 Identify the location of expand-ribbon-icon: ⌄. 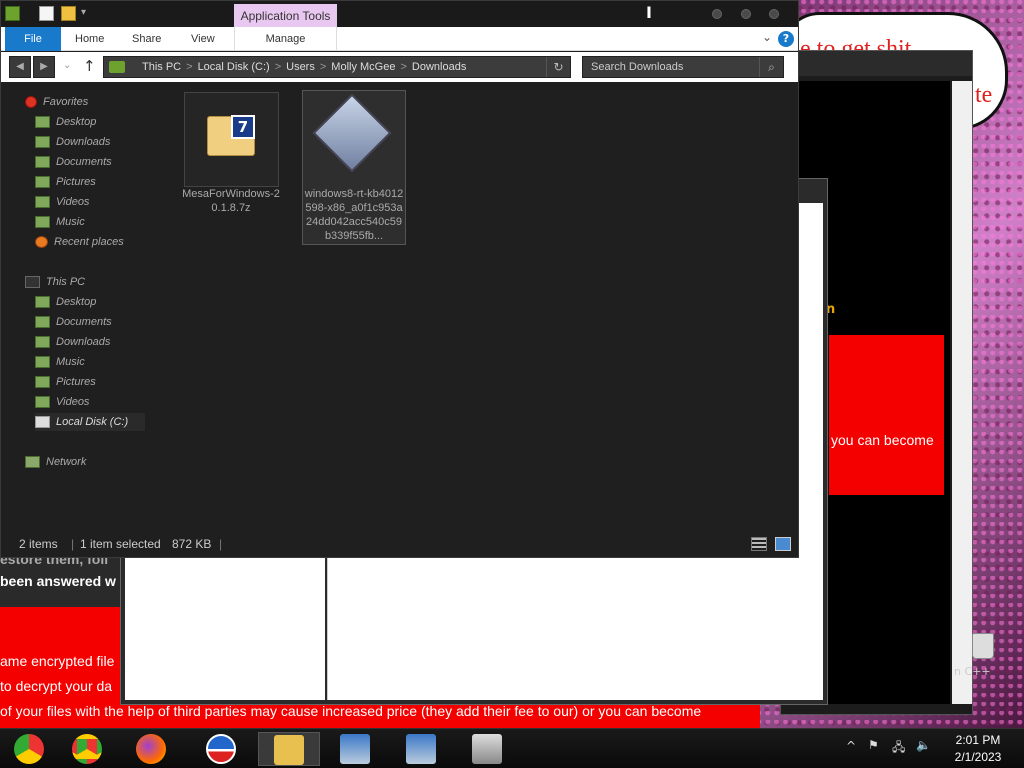
(767, 37).